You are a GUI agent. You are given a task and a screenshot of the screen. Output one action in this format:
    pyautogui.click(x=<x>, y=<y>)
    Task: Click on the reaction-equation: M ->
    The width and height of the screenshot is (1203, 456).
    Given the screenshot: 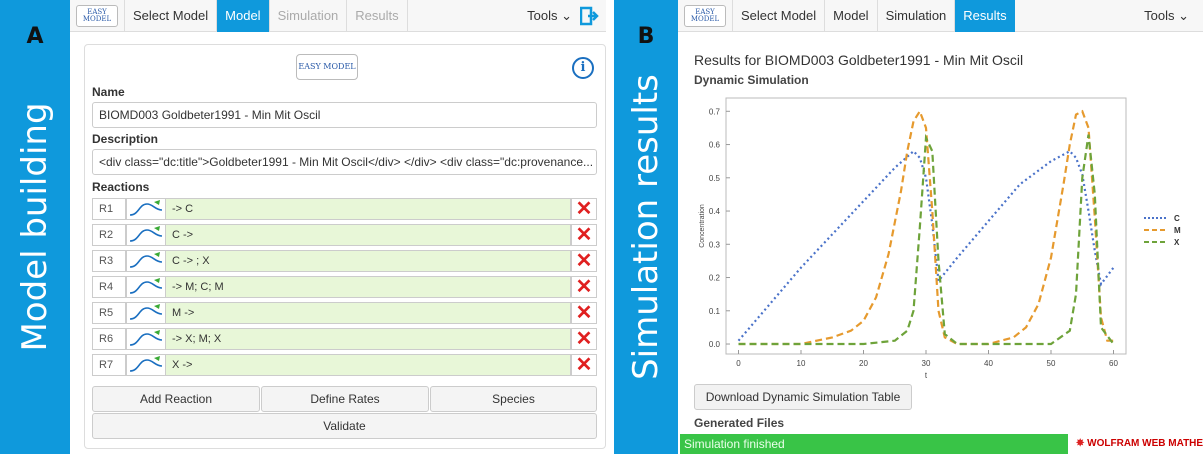 What is the action you would take?
    pyautogui.click(x=368, y=313)
    